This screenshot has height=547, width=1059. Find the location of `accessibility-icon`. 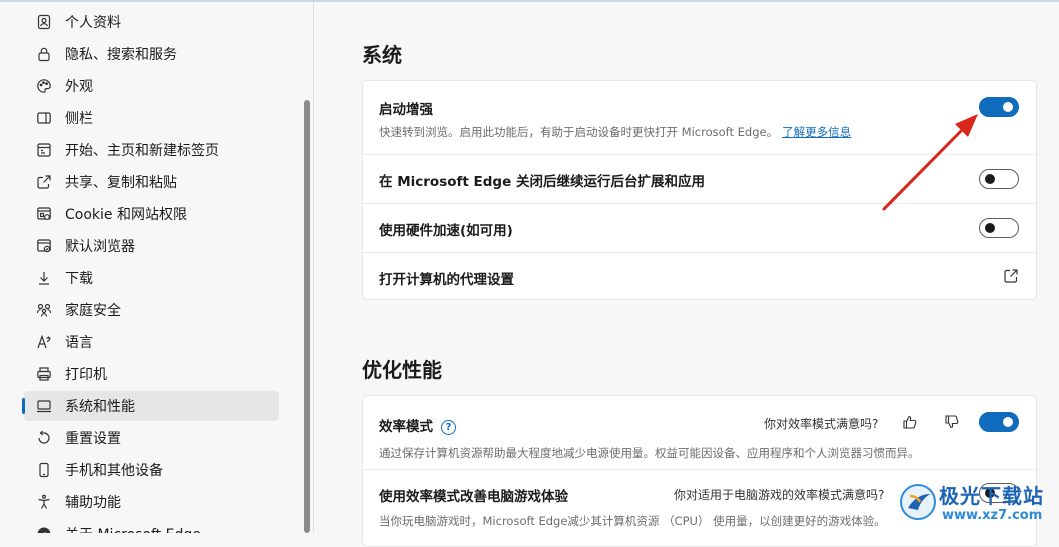

accessibility-icon is located at coordinates (44, 502).